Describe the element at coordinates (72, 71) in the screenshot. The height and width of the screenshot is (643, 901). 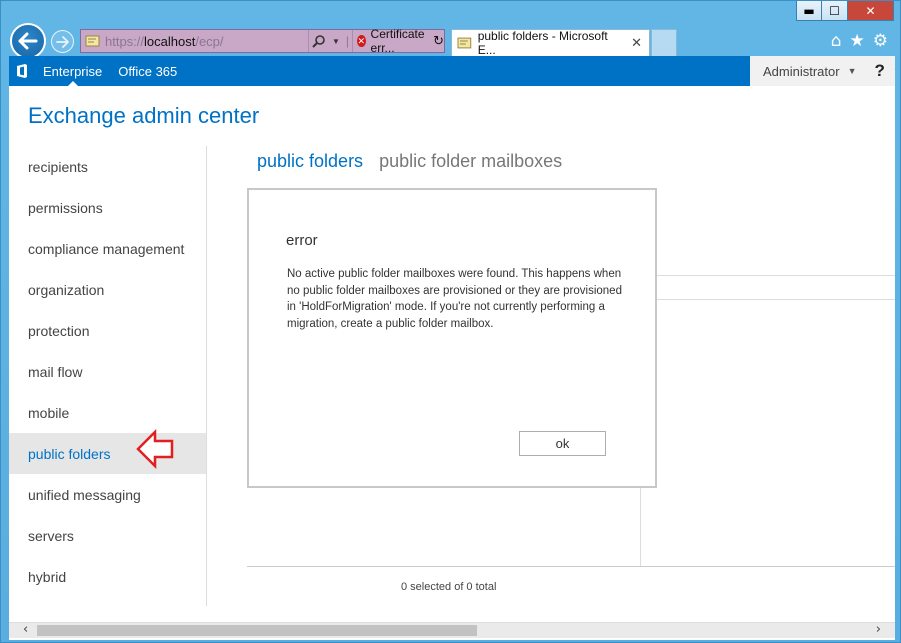
I see `topbar-enterprise: Enterprise` at that location.